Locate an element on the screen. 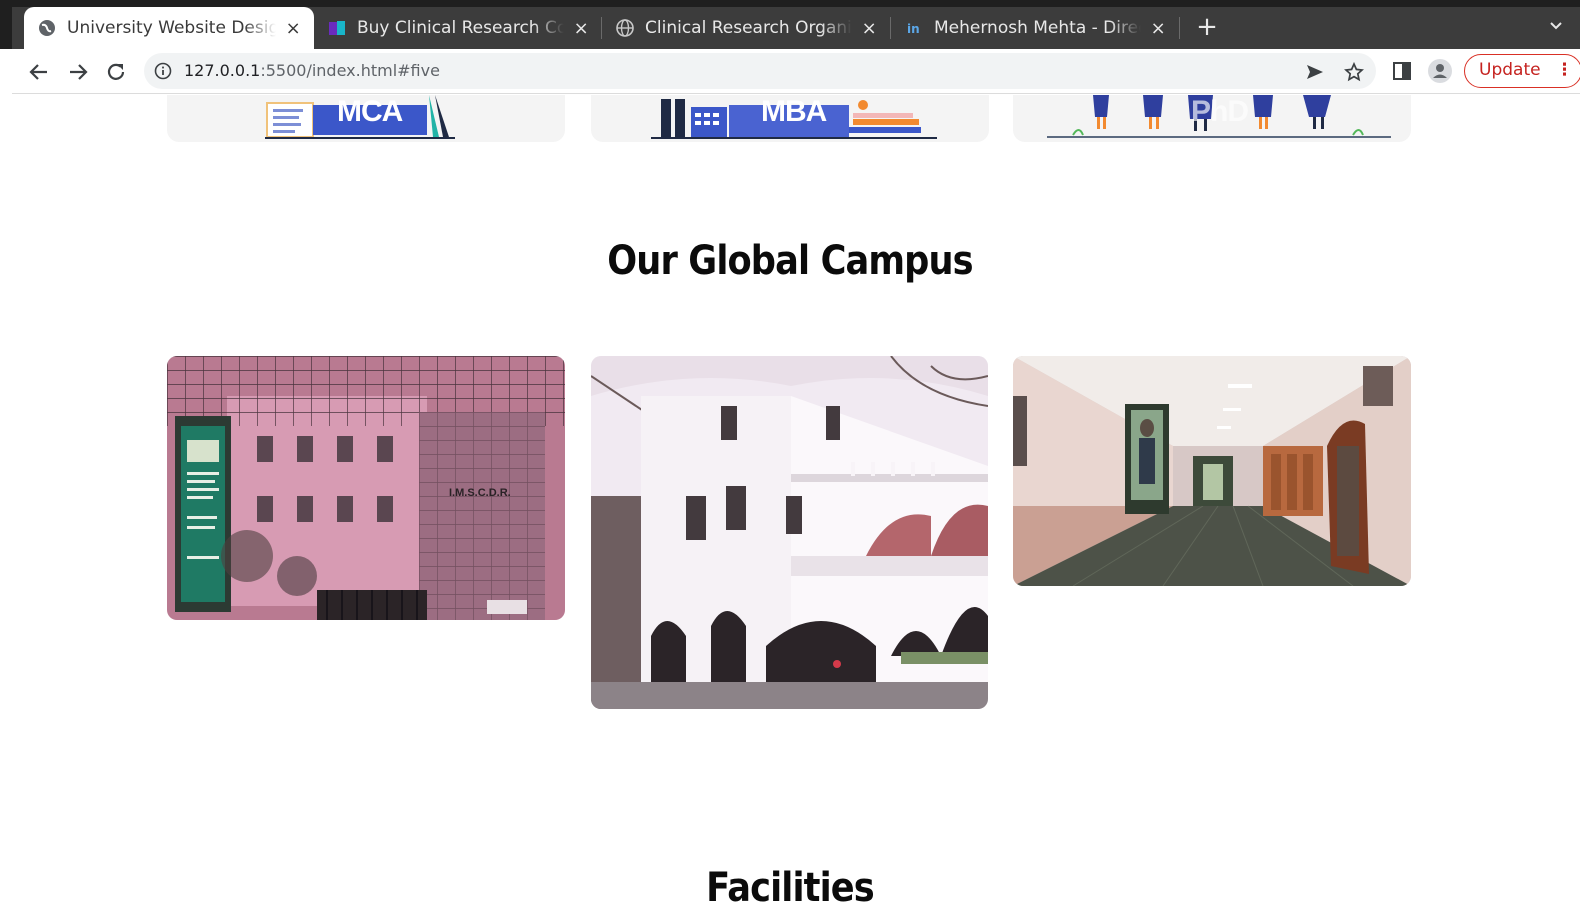 This screenshot has width=1580, height=907. tab-search-chevron-icon is located at coordinates (1556, 27).